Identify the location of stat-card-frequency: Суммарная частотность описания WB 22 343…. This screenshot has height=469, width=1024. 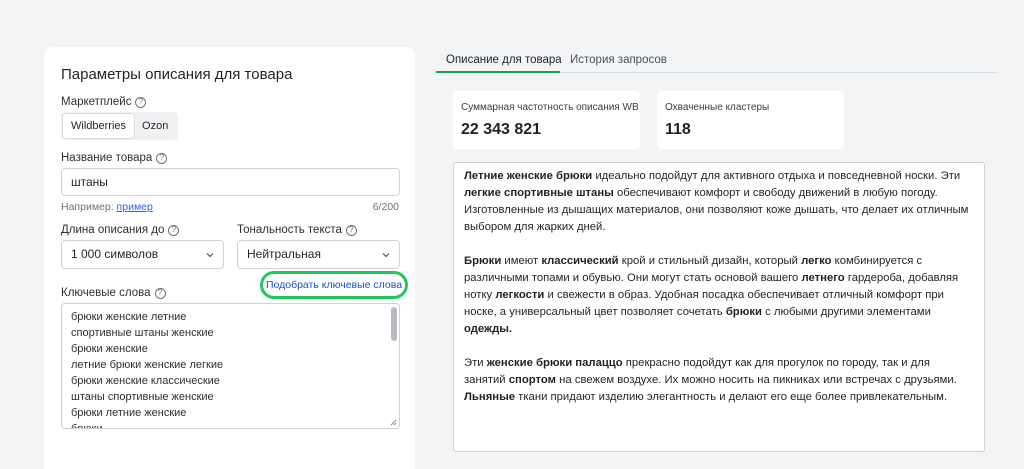
(546, 120).